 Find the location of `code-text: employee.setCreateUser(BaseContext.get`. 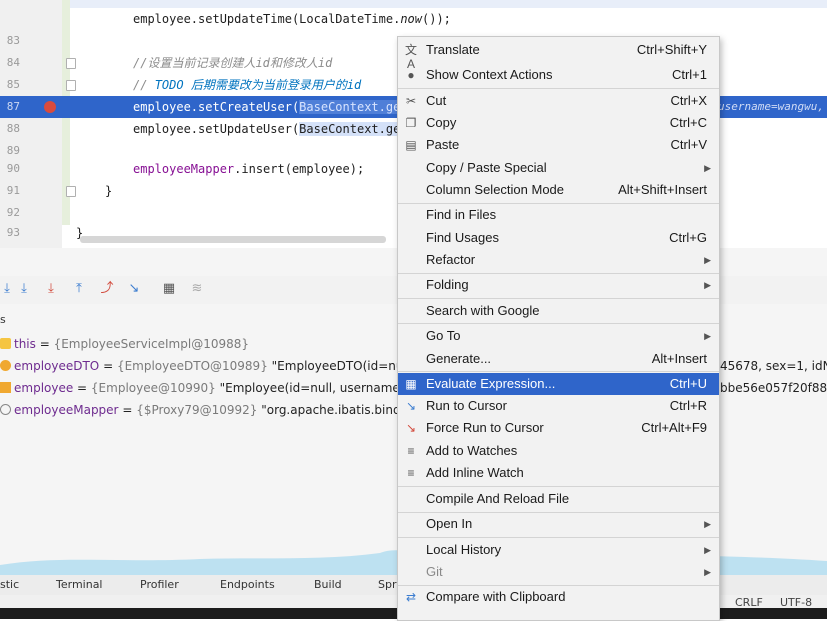

code-text: employee.setCreateUser(BaseContext.get is located at coordinates (270, 107).